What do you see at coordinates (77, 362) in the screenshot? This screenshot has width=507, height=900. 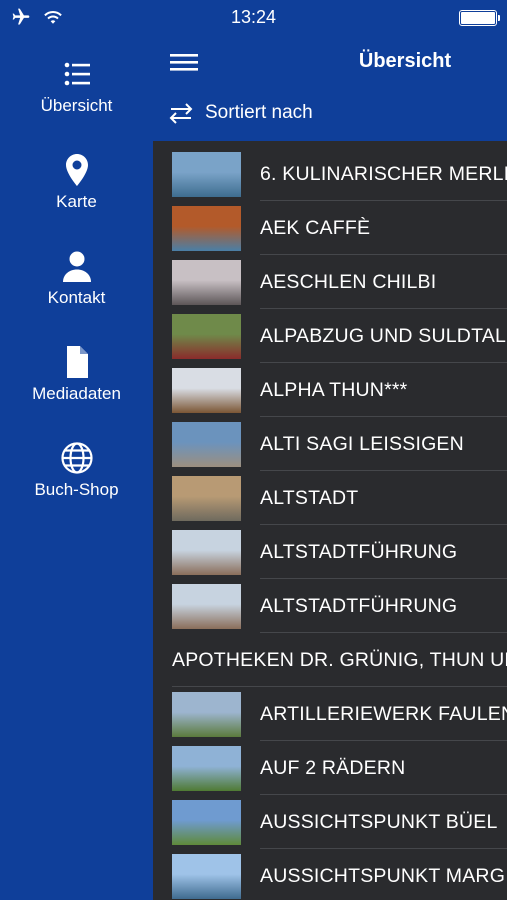 I see `document-icon` at bounding box center [77, 362].